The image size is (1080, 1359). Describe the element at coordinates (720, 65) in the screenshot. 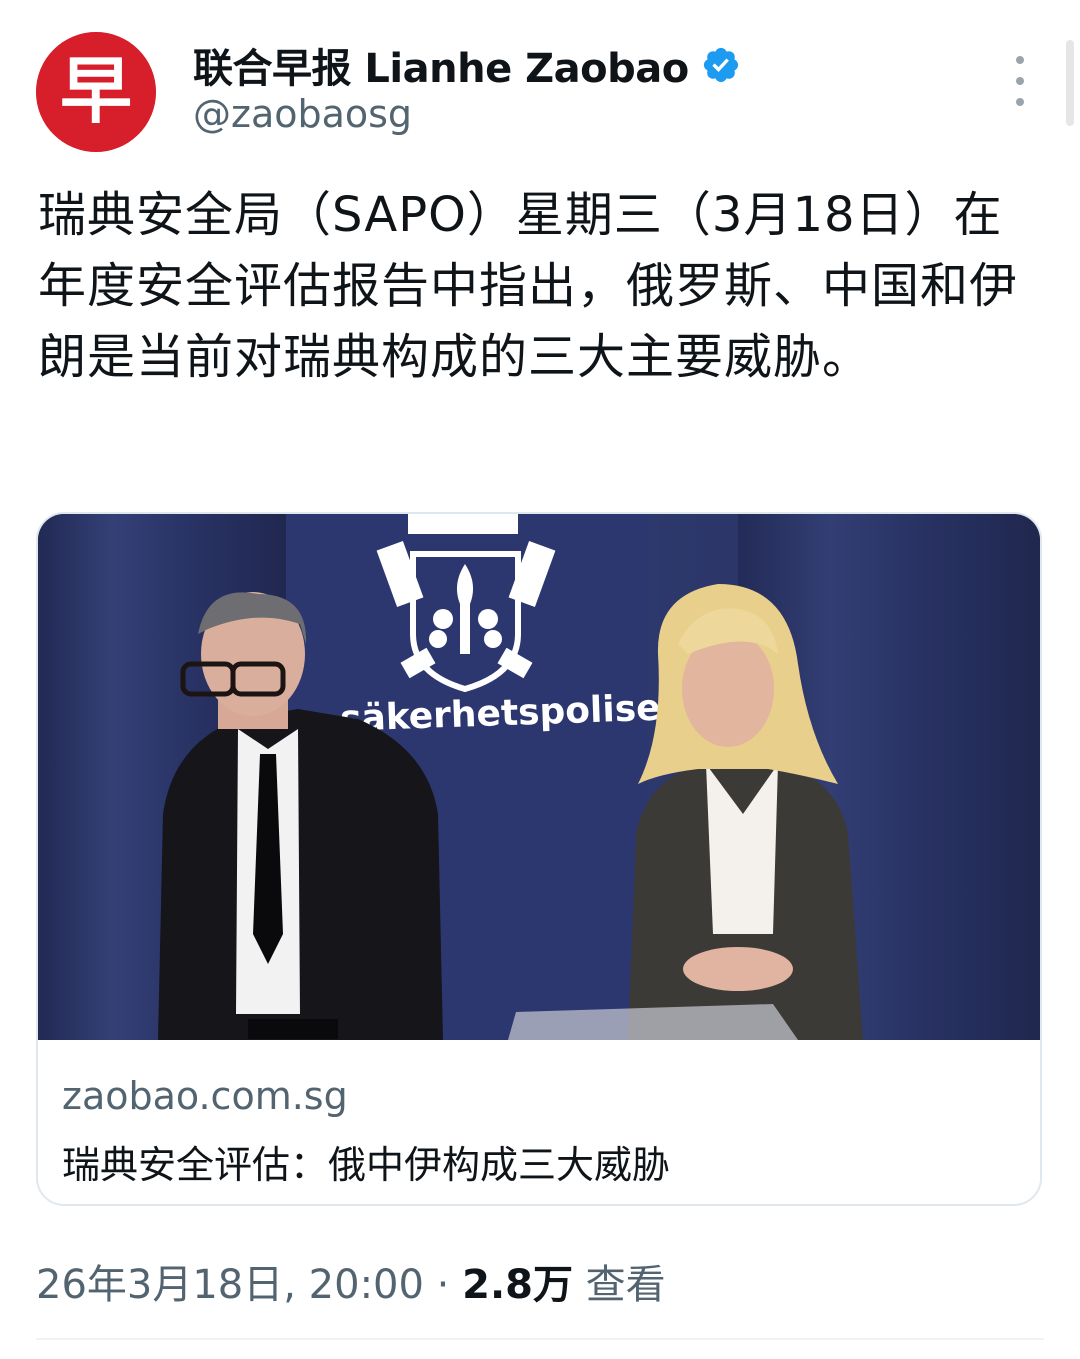

I see `verified-badge-icon` at that location.